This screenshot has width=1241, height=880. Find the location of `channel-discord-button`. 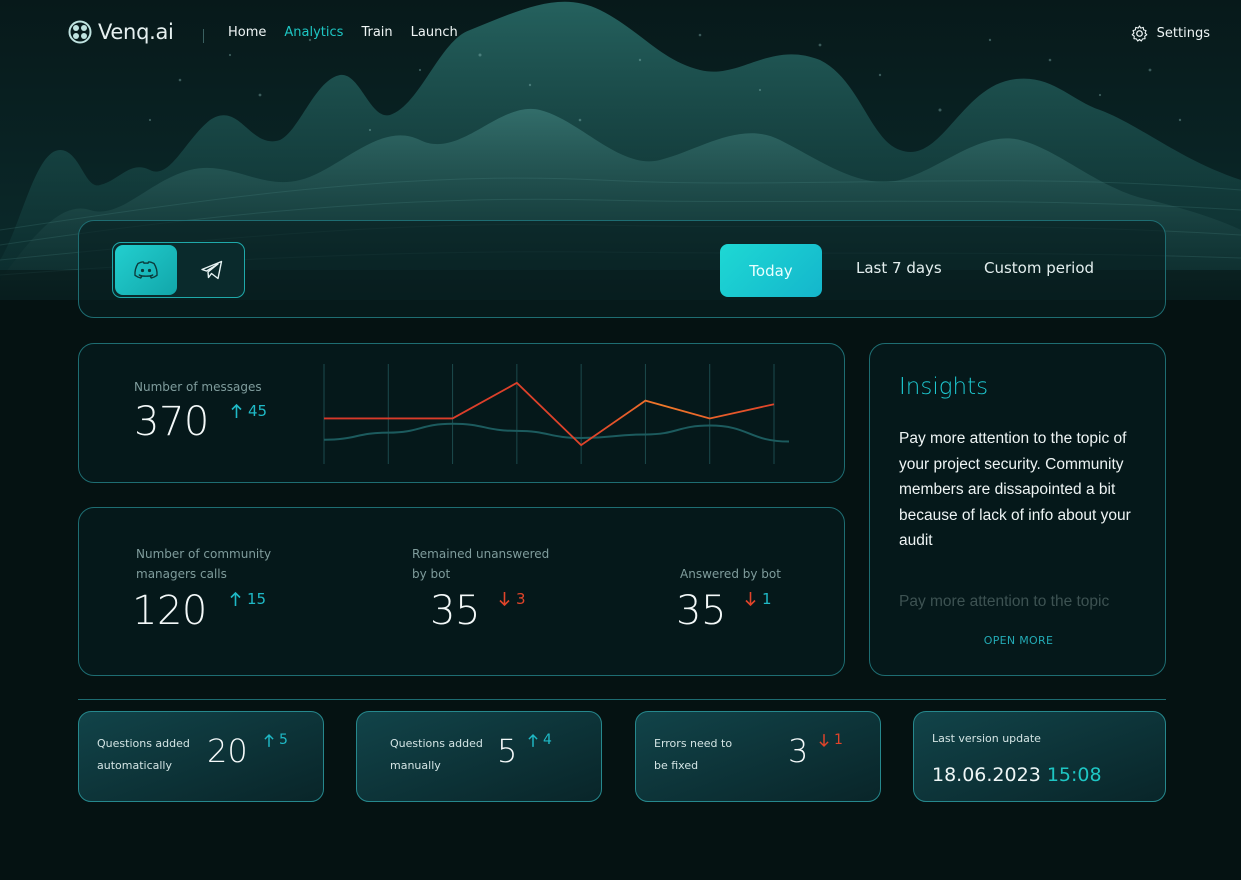

channel-discord-button is located at coordinates (146, 270).